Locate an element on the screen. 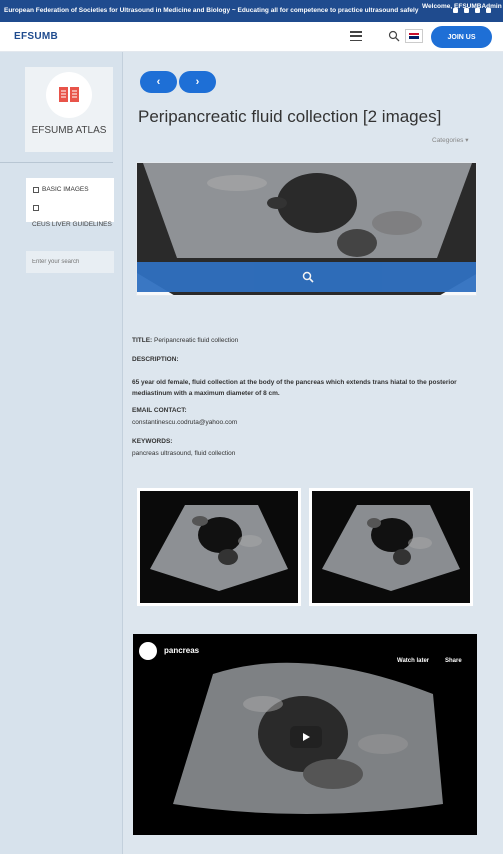 The image size is (503, 854). site-header: EFSUMB JOIN US is located at coordinates (251, 37).